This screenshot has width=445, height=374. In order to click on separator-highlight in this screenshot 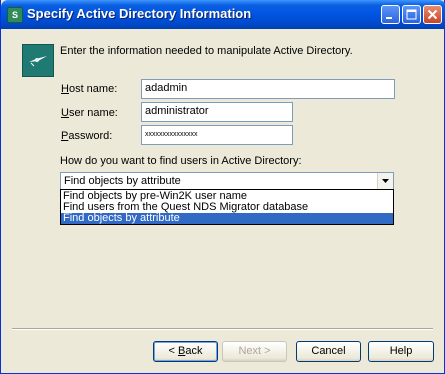, I will do `click(222, 329)`.